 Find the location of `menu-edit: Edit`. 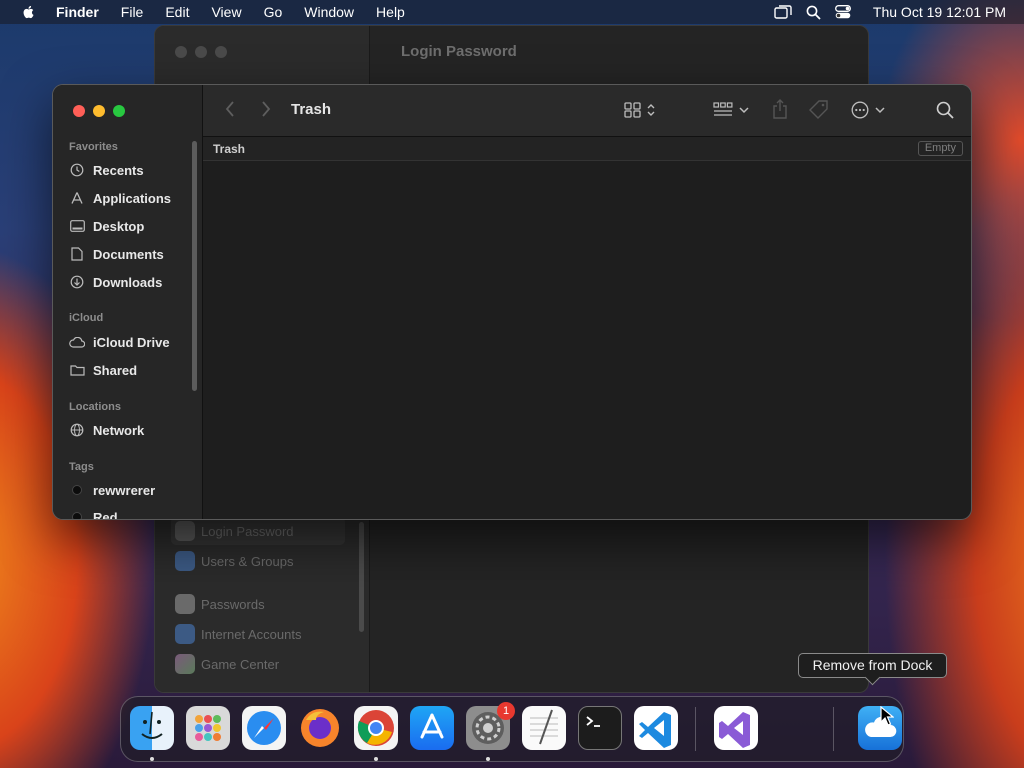

menu-edit: Edit is located at coordinates (177, 12).